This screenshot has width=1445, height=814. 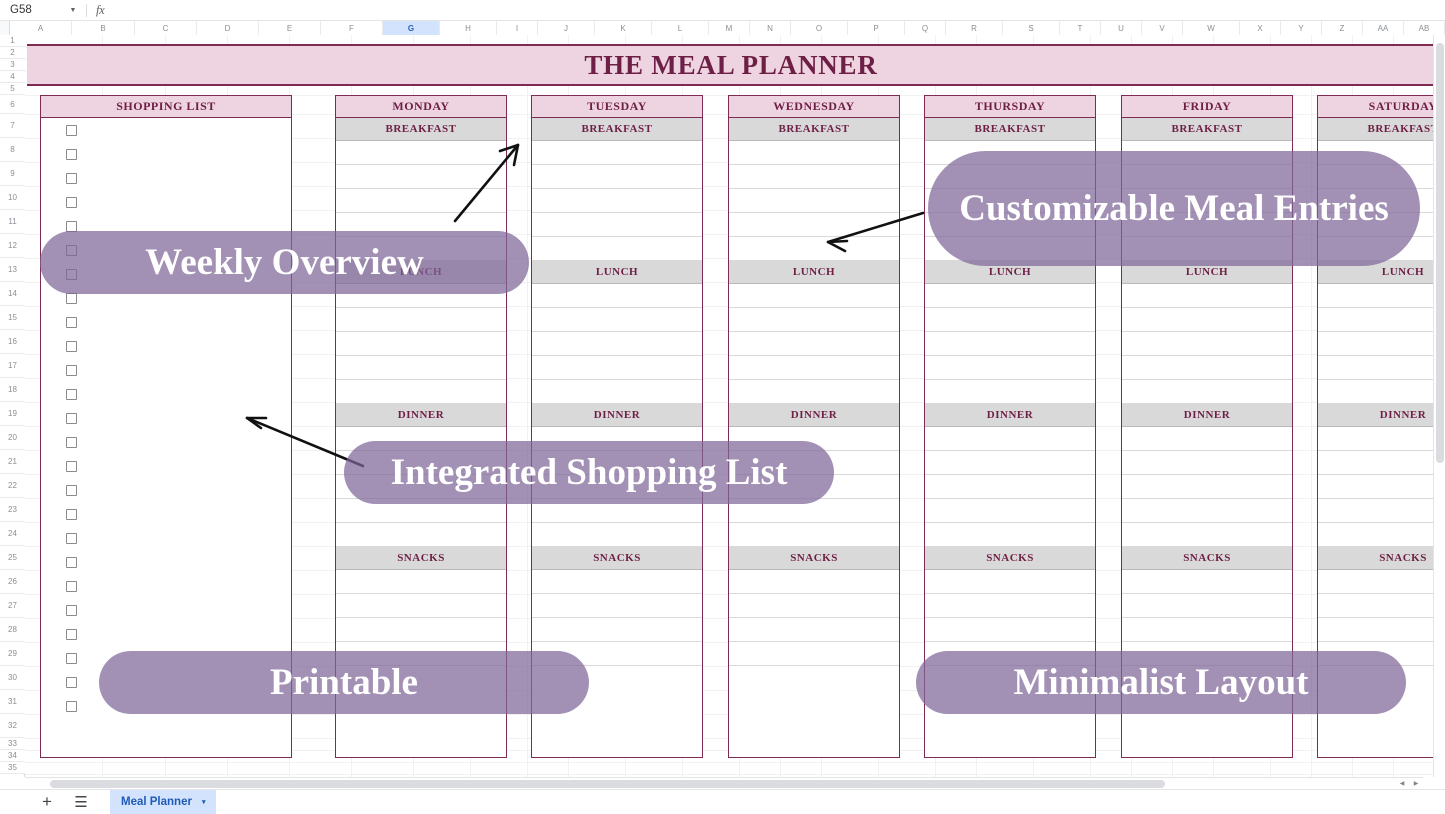 I want to click on row-header-5: 5, so click(x=12, y=89).